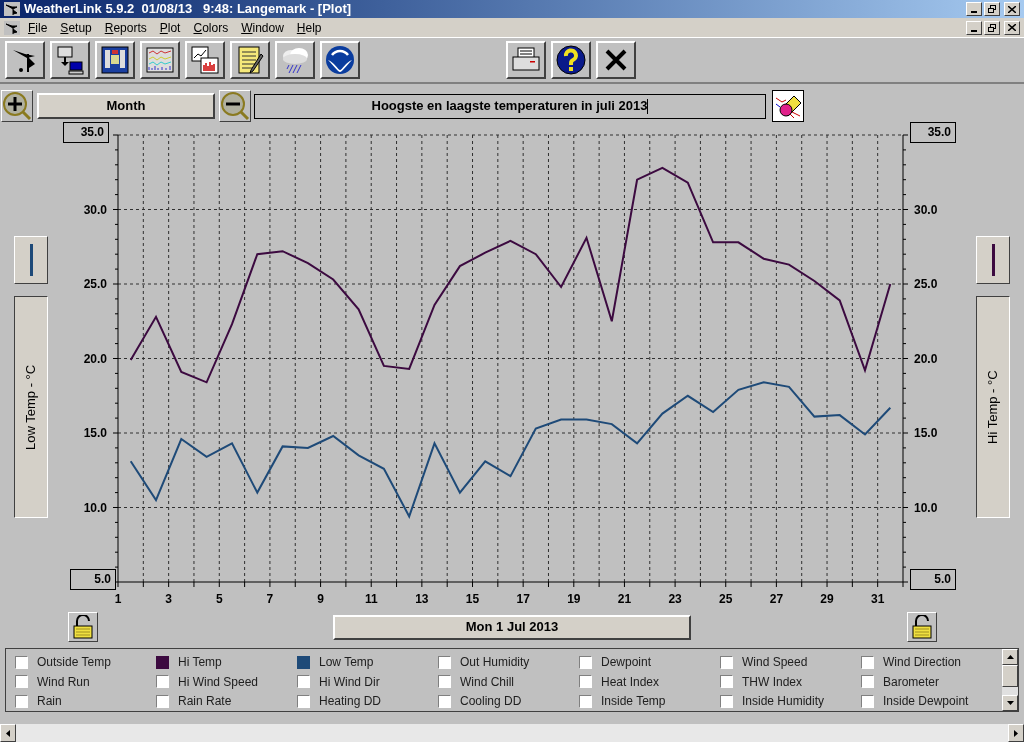 This screenshot has width=1024, height=742. Describe the element at coordinates (25, 60) in the screenshot. I see `weather-vane-tool-button` at that location.